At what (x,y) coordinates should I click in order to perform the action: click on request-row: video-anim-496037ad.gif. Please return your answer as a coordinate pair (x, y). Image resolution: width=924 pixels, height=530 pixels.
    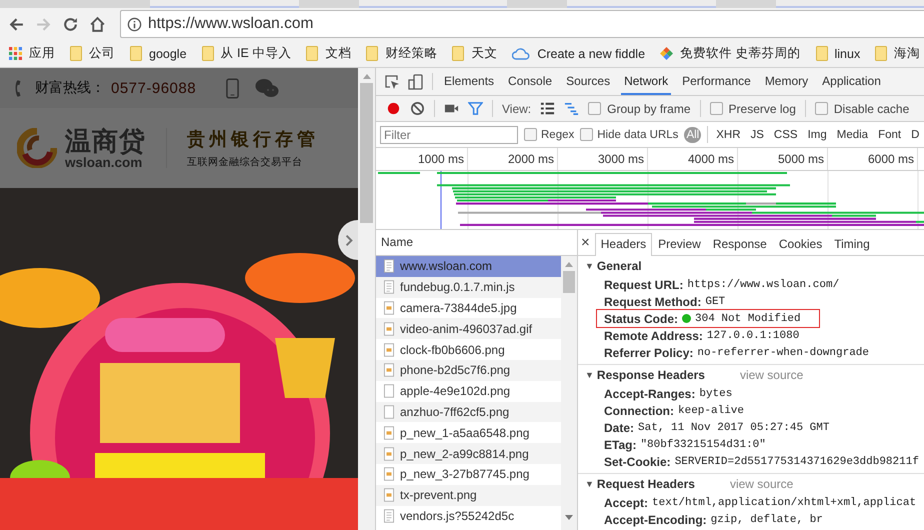
    Looking at the image, I should click on (468, 329).